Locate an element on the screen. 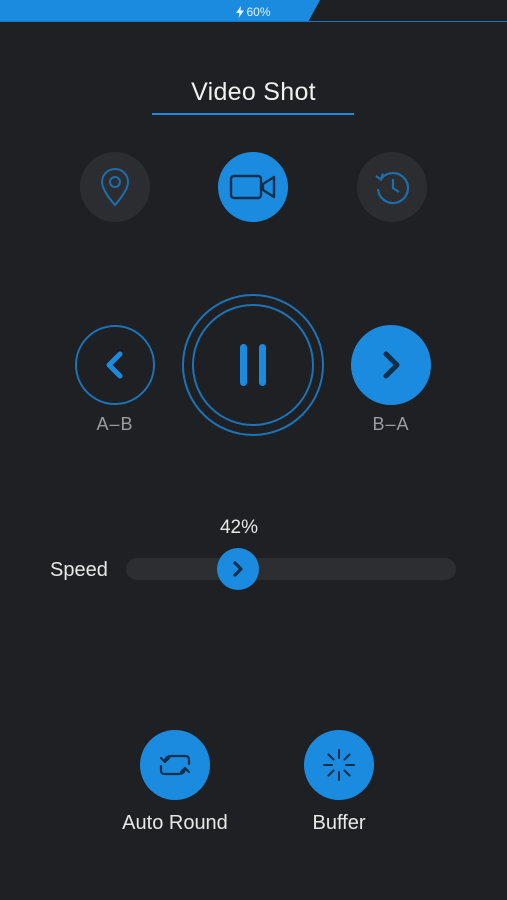 Image resolution: width=507 pixels, height=900 pixels. battery-percent: 60% is located at coordinates (258, 12).